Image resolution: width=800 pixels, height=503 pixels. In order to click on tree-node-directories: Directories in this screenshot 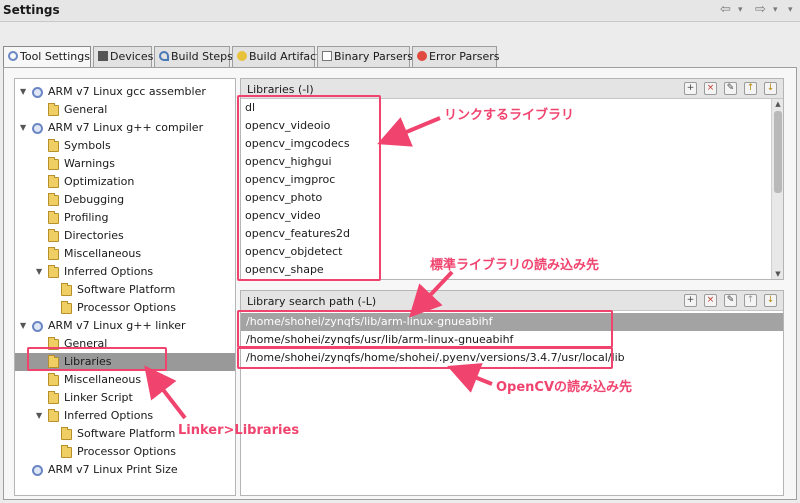, I will do `click(125, 236)`.